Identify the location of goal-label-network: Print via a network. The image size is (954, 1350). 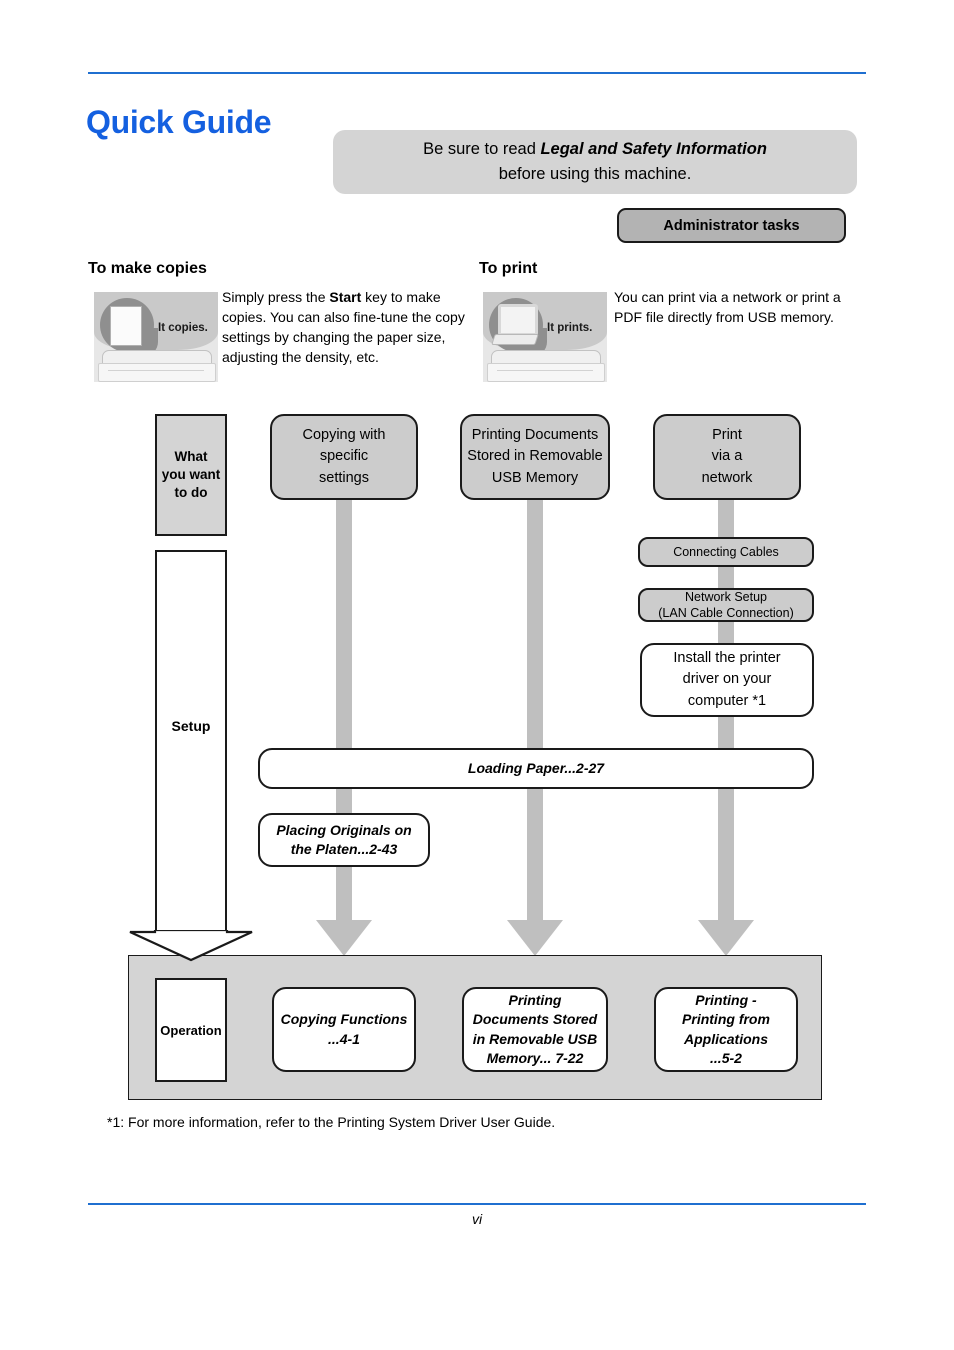
(727, 456).